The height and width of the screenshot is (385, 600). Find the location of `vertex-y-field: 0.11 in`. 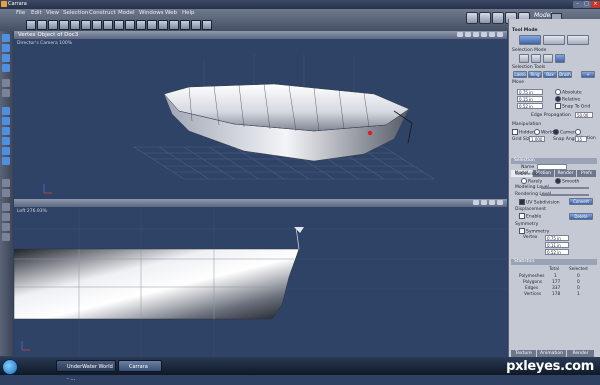

vertex-y-field: 0.11 in is located at coordinates (557, 245).